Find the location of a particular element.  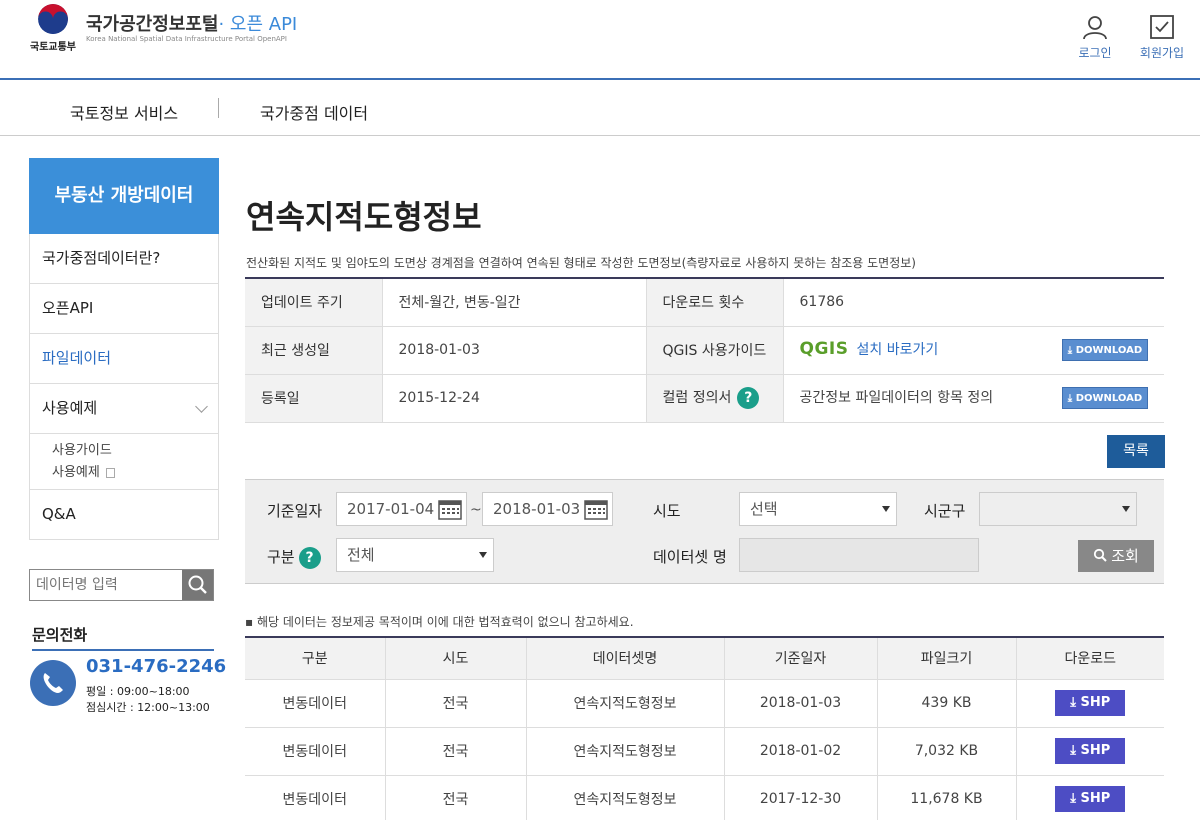

sidebar-submenu: 사용가이드 사용예제 is located at coordinates (124, 462).